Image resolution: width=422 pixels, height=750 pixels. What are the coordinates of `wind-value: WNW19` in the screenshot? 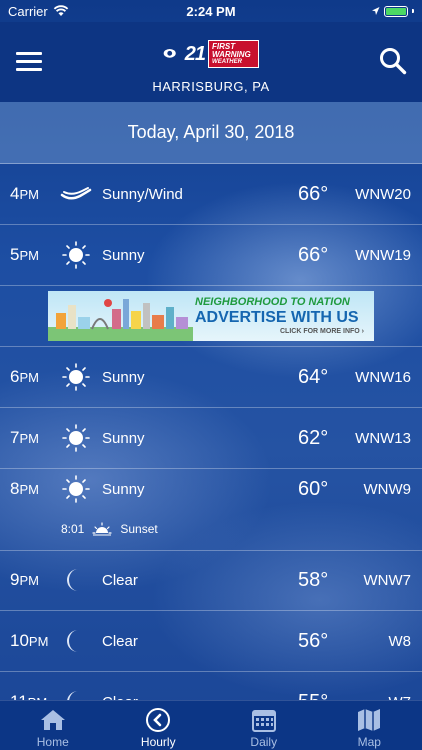 It's located at (383, 255).